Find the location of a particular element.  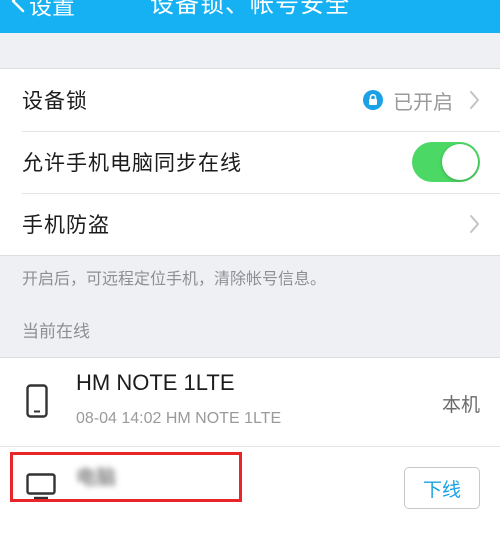

sync-online-label: 允许手机电脑同步在线 is located at coordinates (132, 163).